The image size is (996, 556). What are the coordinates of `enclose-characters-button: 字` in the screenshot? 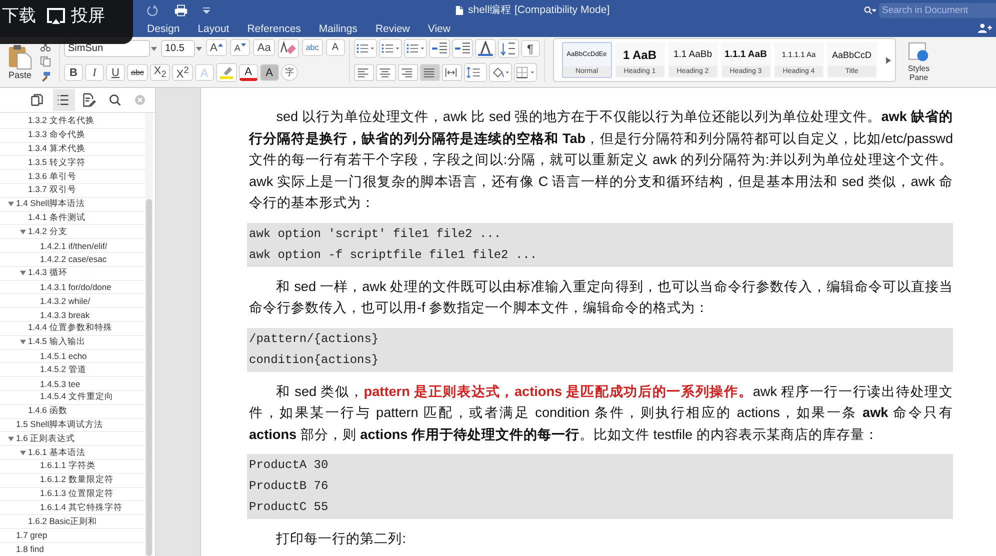 It's located at (289, 72).